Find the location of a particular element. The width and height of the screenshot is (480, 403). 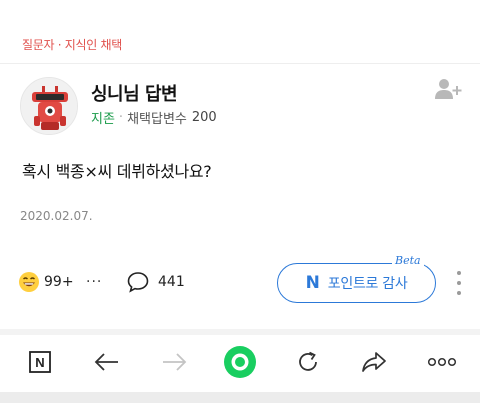

arrow-left-icon is located at coordinates (106, 362).